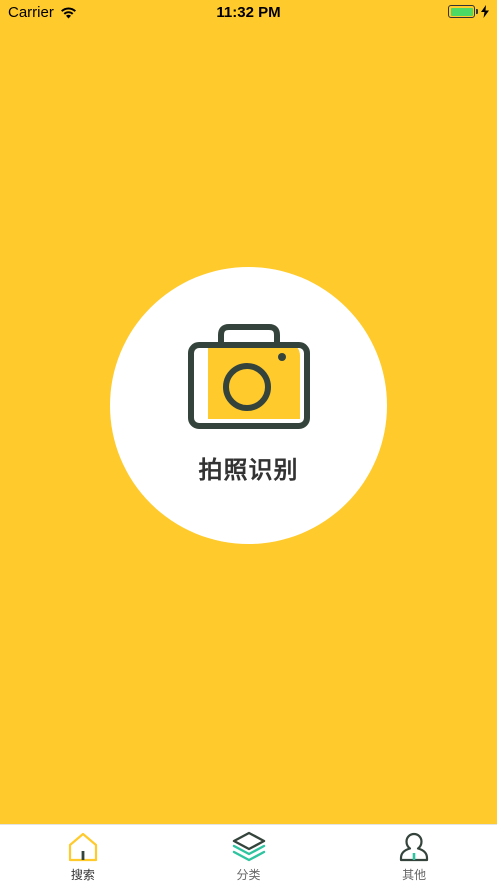 The image size is (497, 883). Describe the element at coordinates (248, 875) in the screenshot. I see `tab-category-label: 分类` at that location.